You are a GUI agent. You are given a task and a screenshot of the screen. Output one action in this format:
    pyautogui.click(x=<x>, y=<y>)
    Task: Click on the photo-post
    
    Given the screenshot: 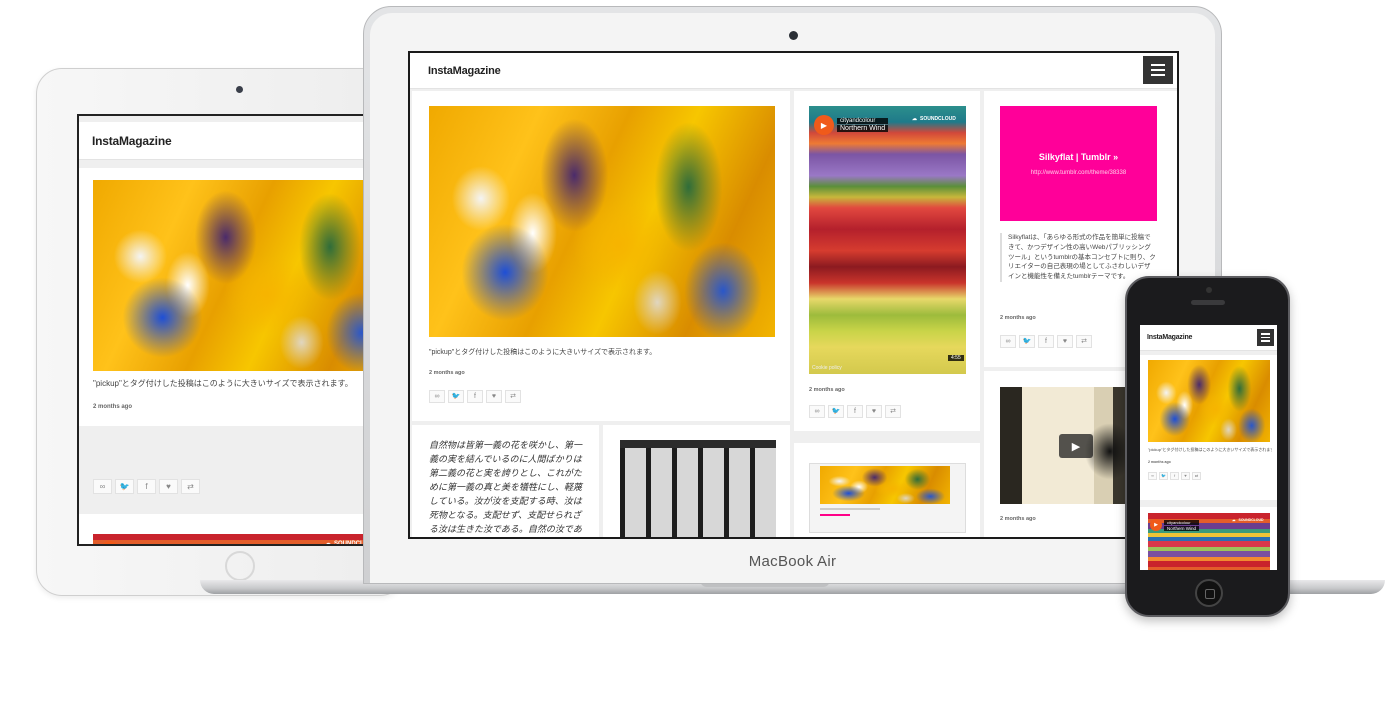 What is the action you would take?
    pyautogui.click(x=696, y=481)
    